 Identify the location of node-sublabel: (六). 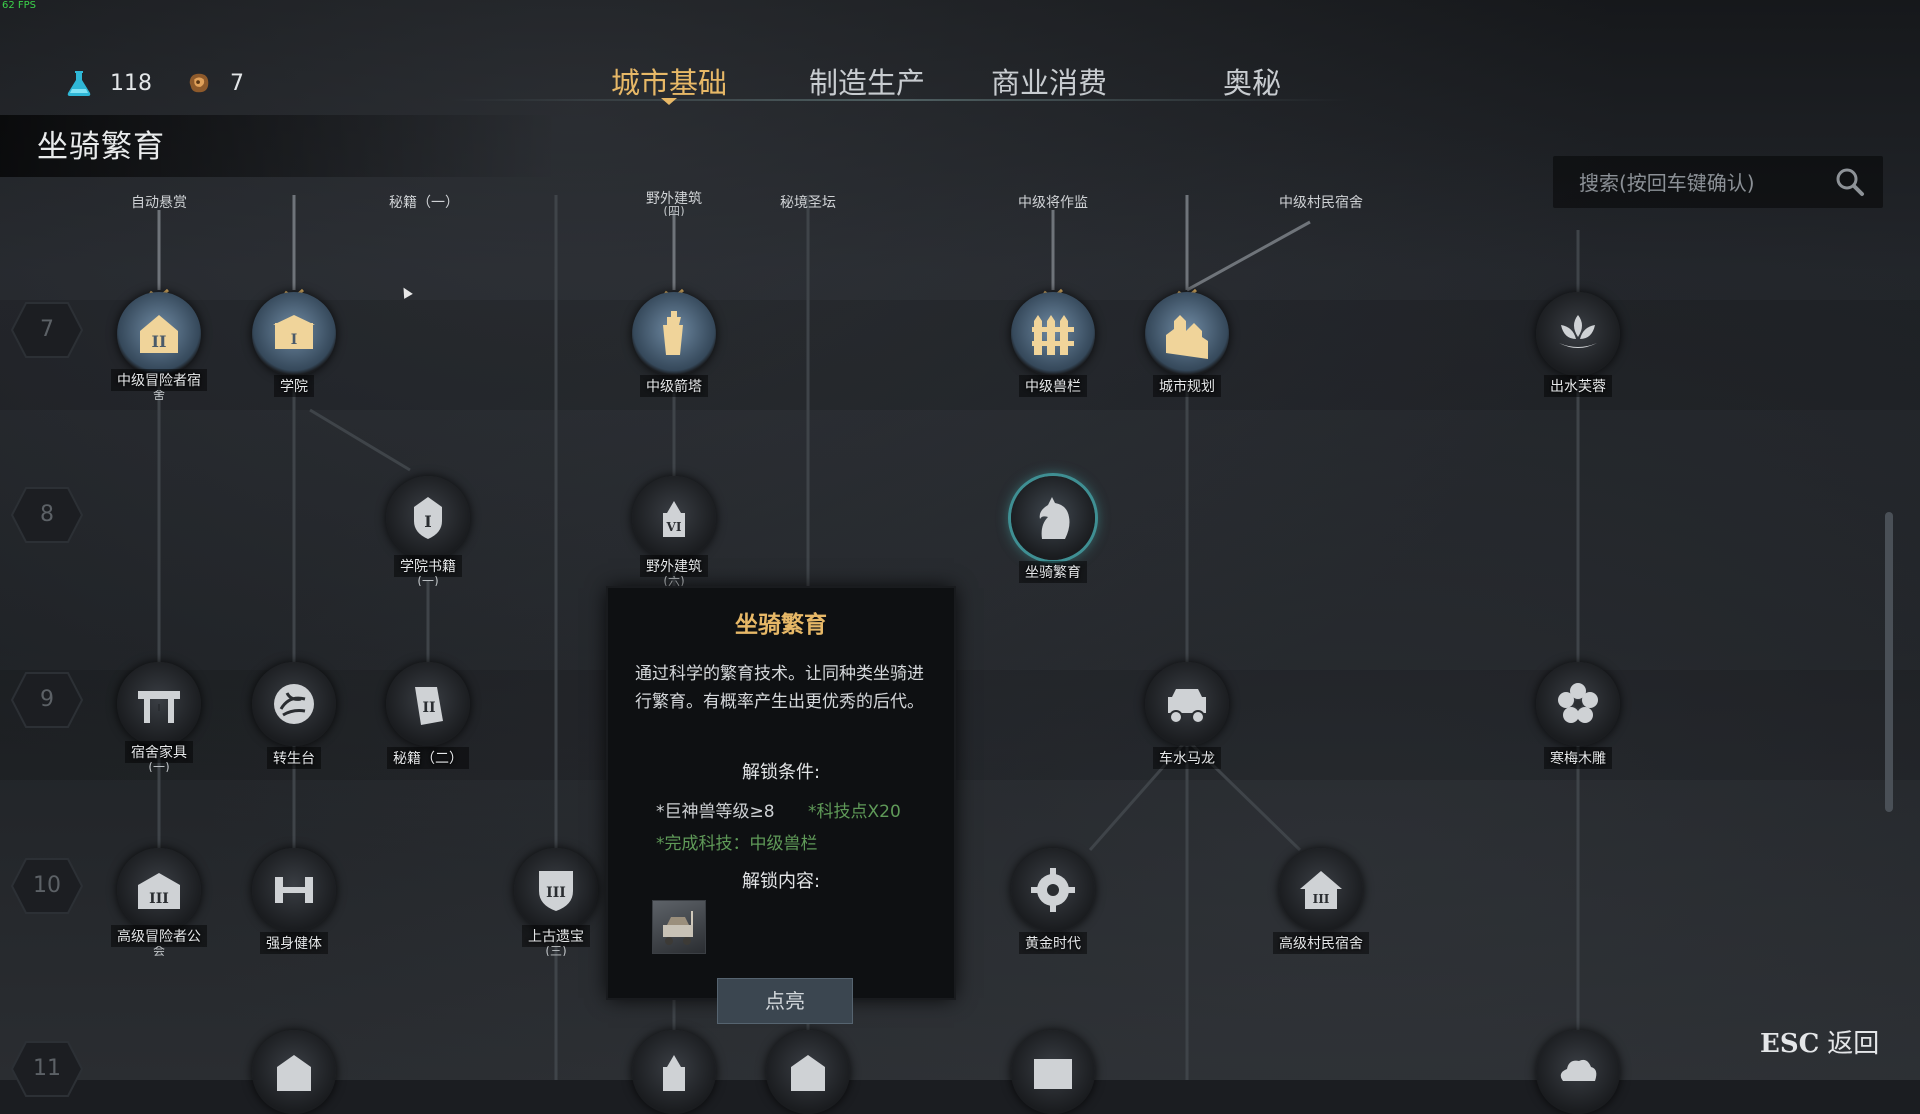
(674, 581).